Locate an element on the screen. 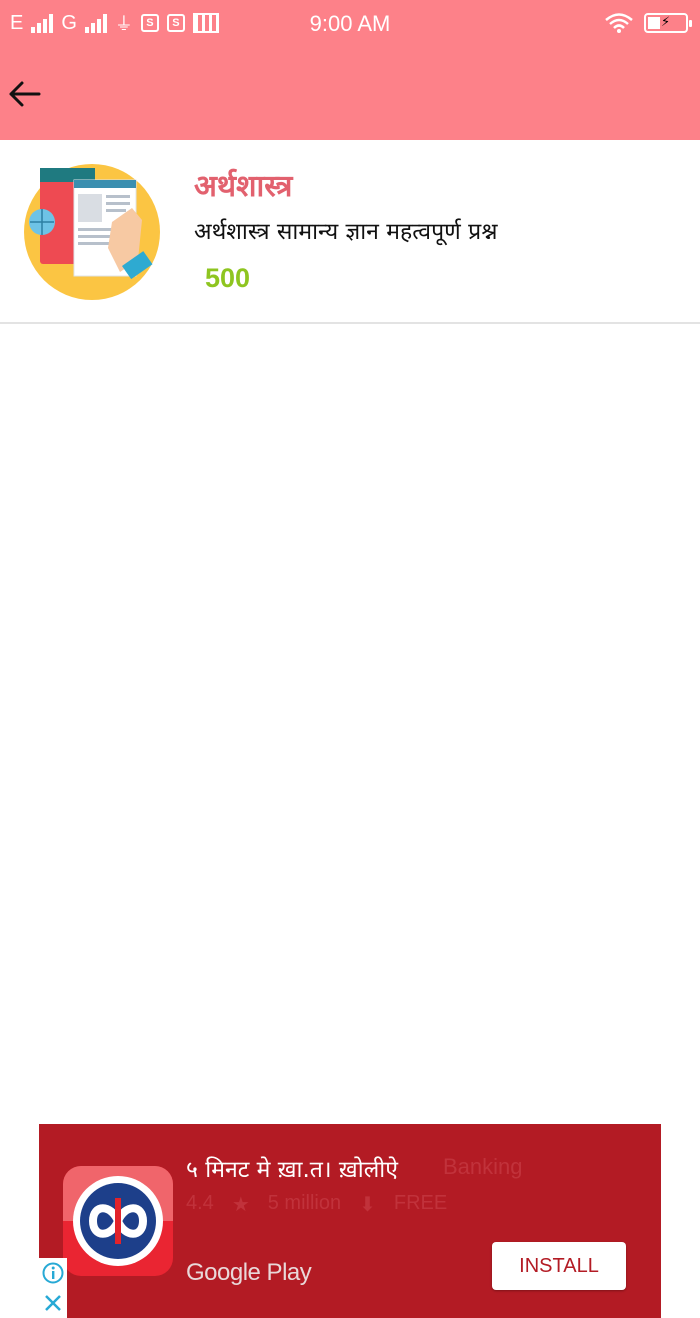 The width and height of the screenshot is (700, 1318). battery-icon: ⚡ is located at coordinates (668, 23).